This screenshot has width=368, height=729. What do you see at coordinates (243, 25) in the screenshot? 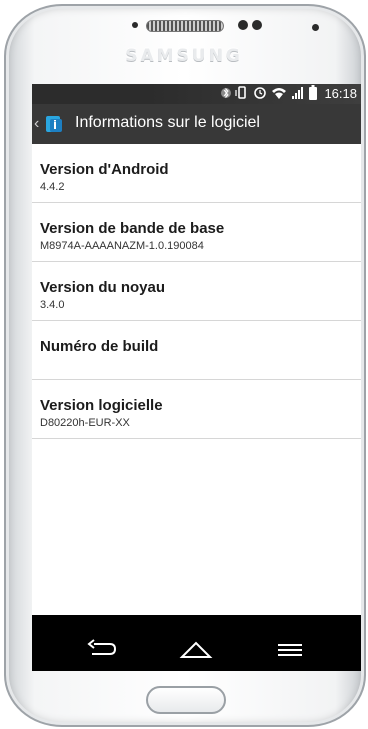
I see `front-camera` at bounding box center [243, 25].